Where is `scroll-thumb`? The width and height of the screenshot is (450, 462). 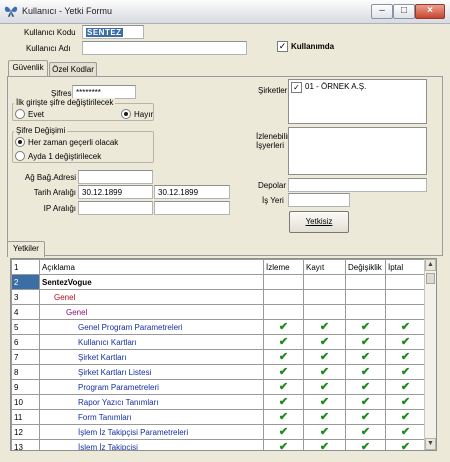 scroll-thumb is located at coordinates (430, 278).